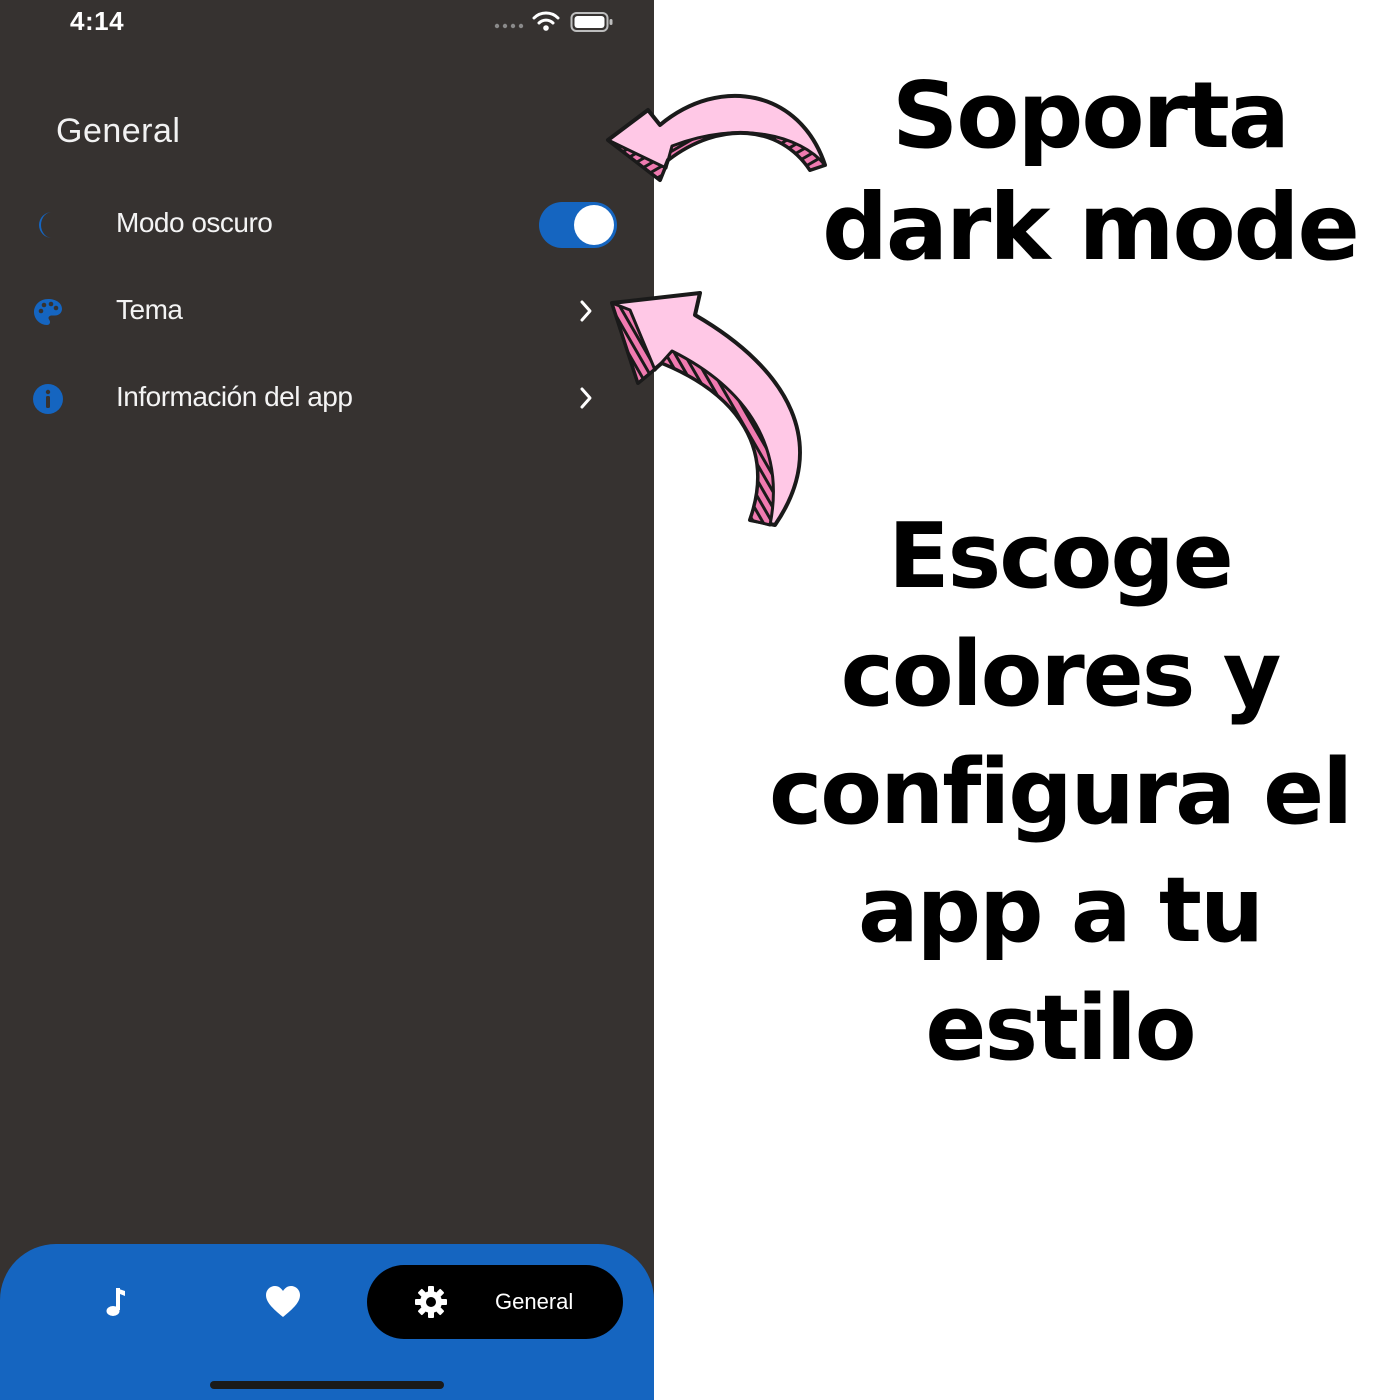 Image resolution: width=1400 pixels, height=1400 pixels. Describe the element at coordinates (594, 225) in the screenshot. I see `toggle-knob` at that location.